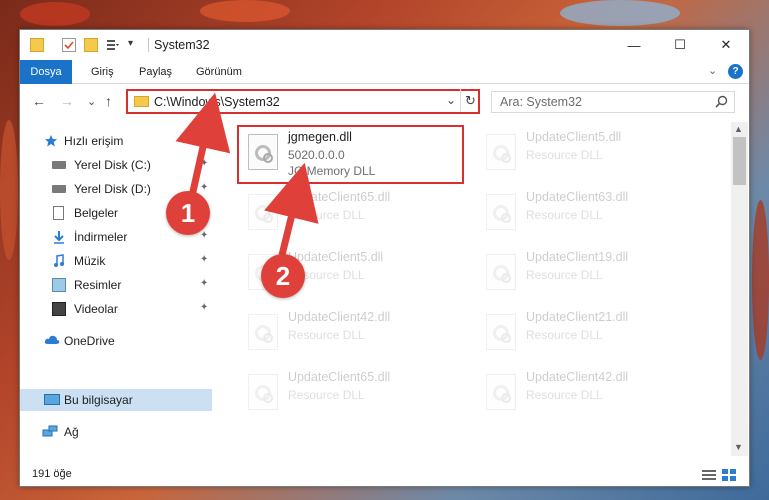 This screenshot has width=769, height=500. Describe the element at coordinates (721, 103) in the screenshot. I see `search-icon` at that location.